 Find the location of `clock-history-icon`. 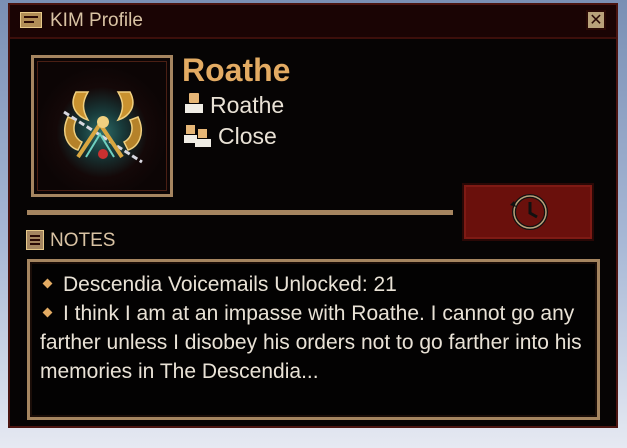

clock-history-icon is located at coordinates (529, 212).